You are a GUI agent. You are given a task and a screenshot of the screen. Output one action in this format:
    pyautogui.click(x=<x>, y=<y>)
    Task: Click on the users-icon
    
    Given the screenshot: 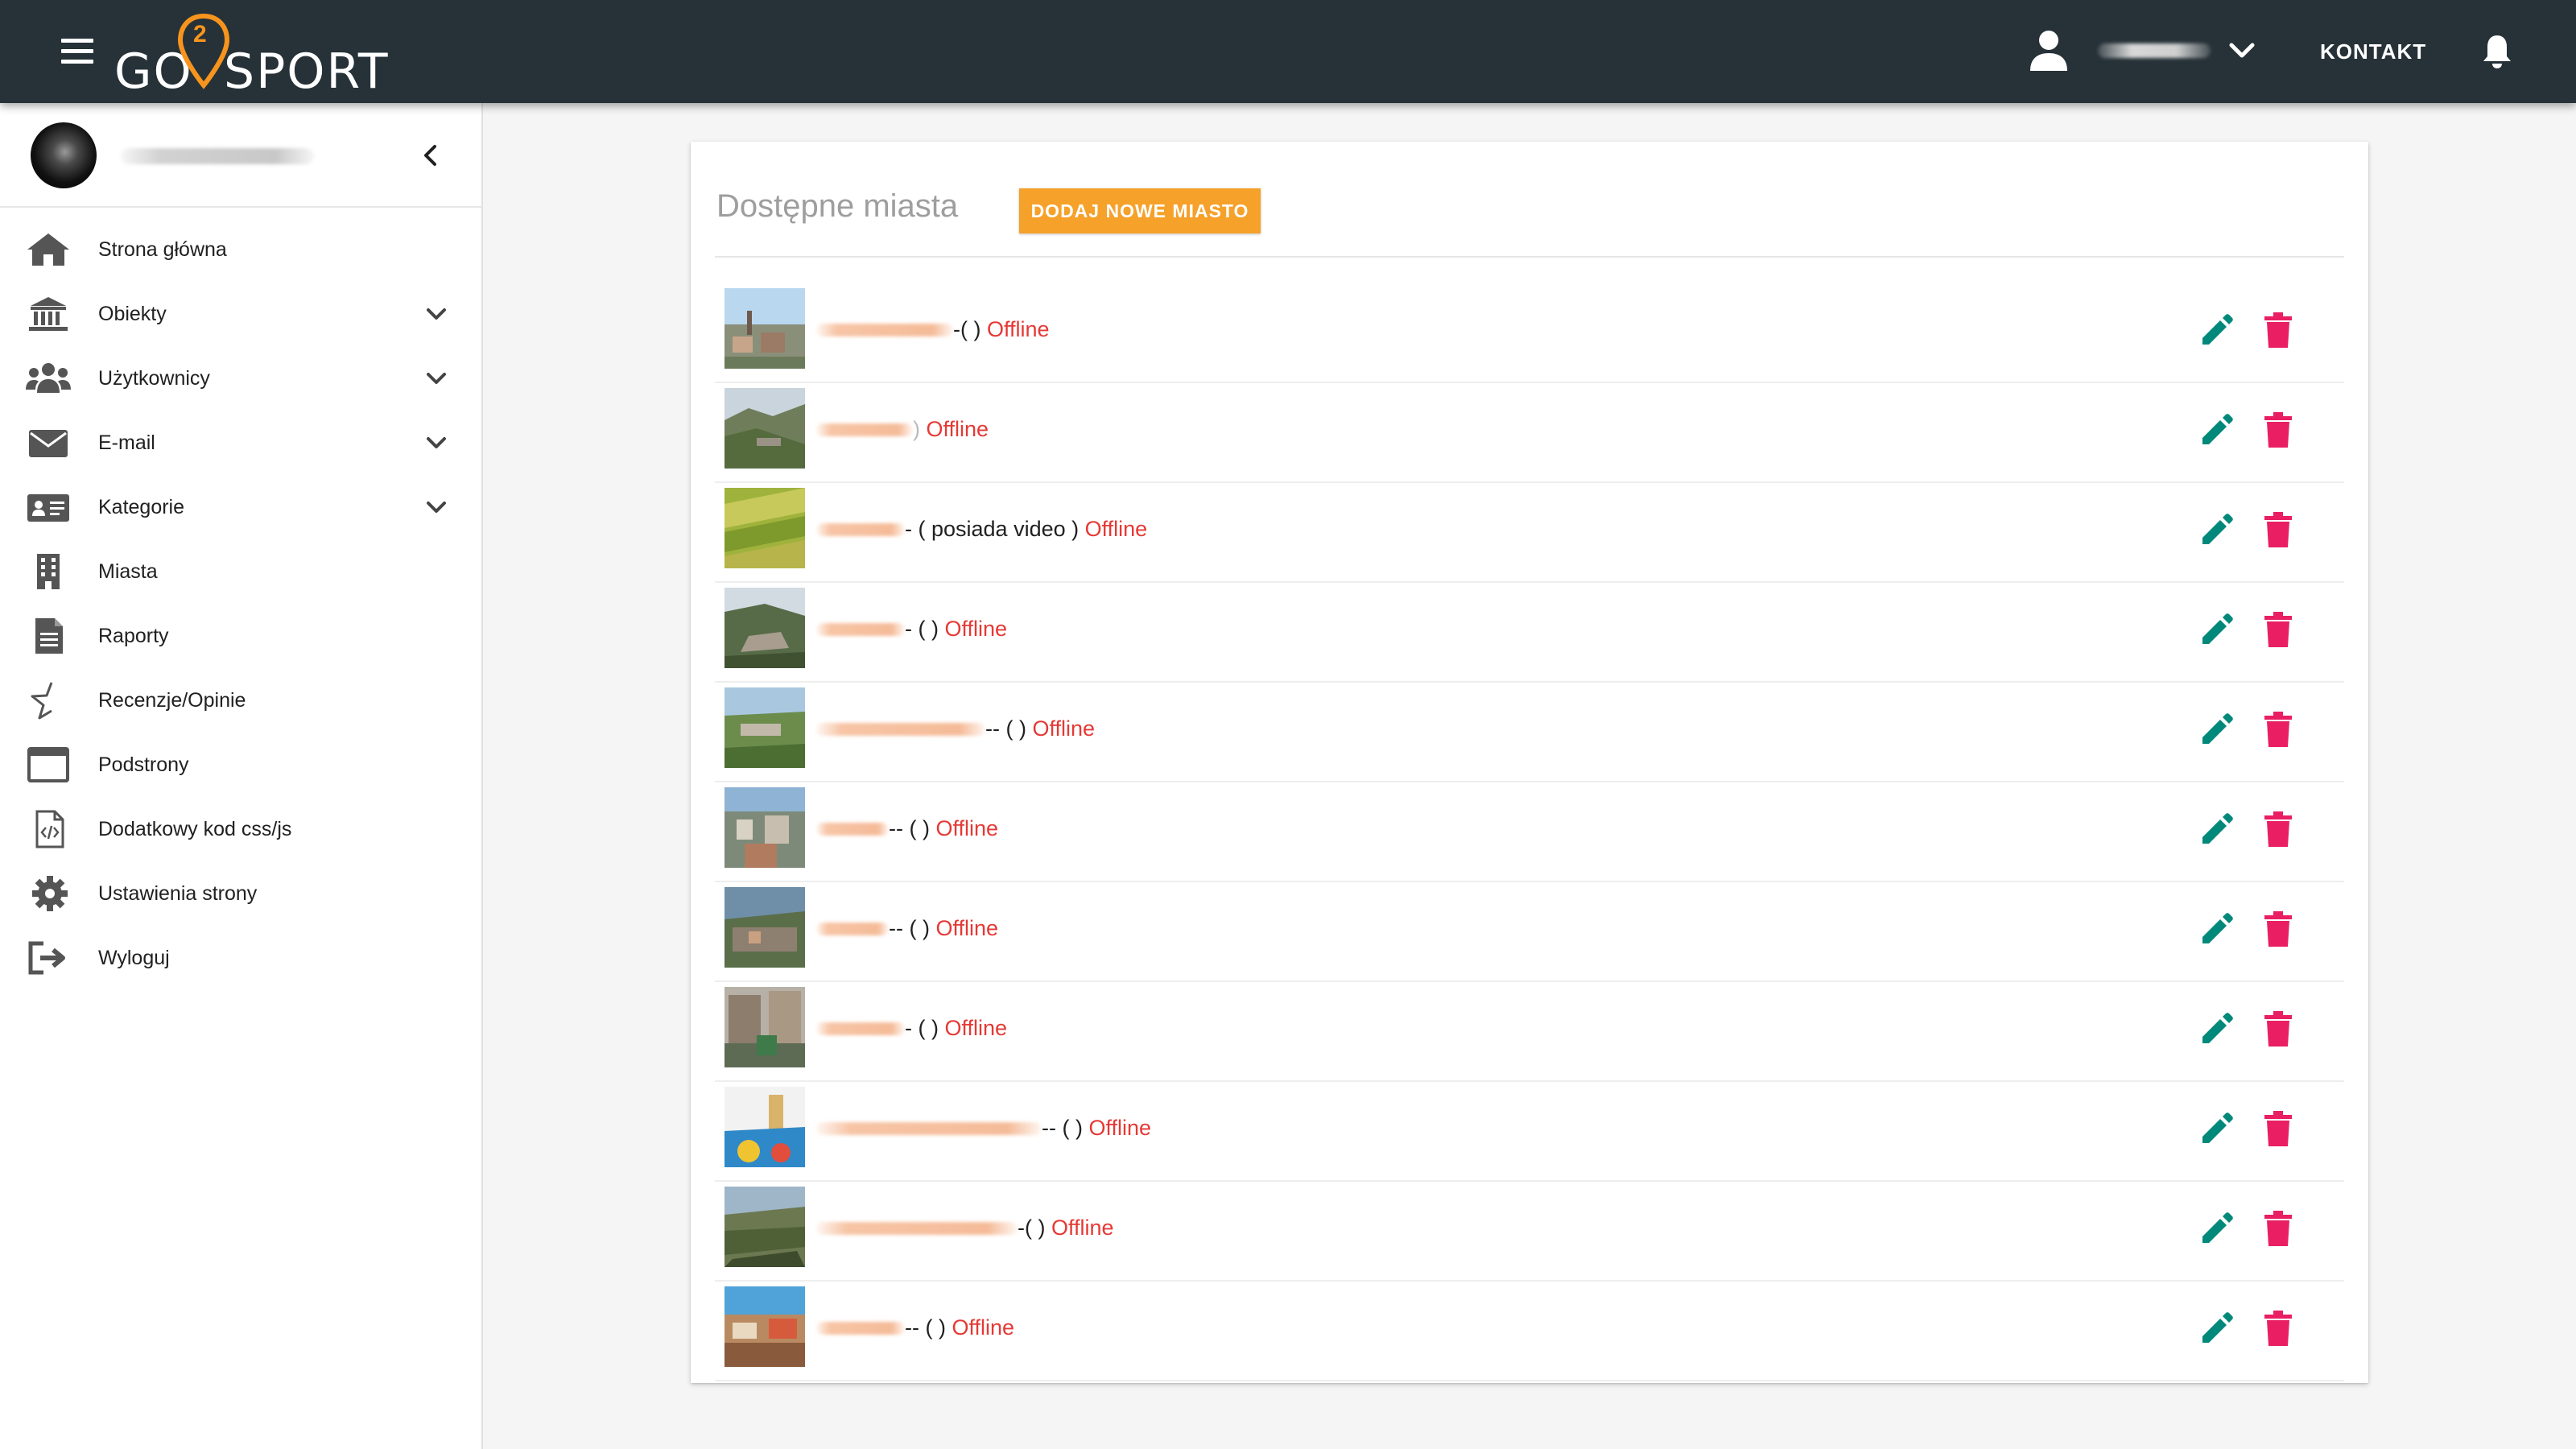 What is the action you would take?
    pyautogui.click(x=48, y=378)
    